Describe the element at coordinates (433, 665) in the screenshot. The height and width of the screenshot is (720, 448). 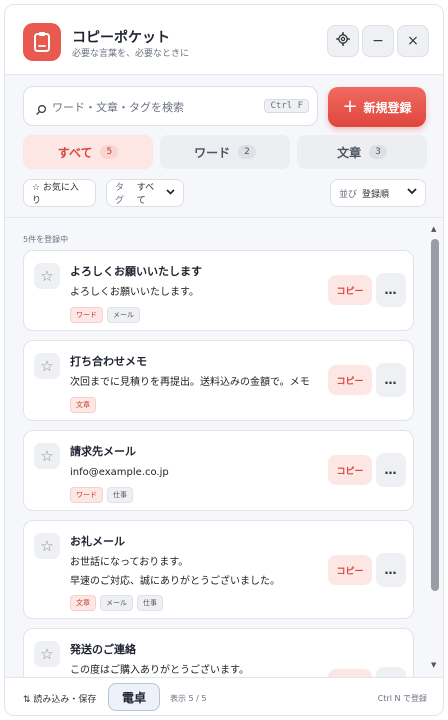
I see `scroll-down-arrow-icon: ▼` at that location.